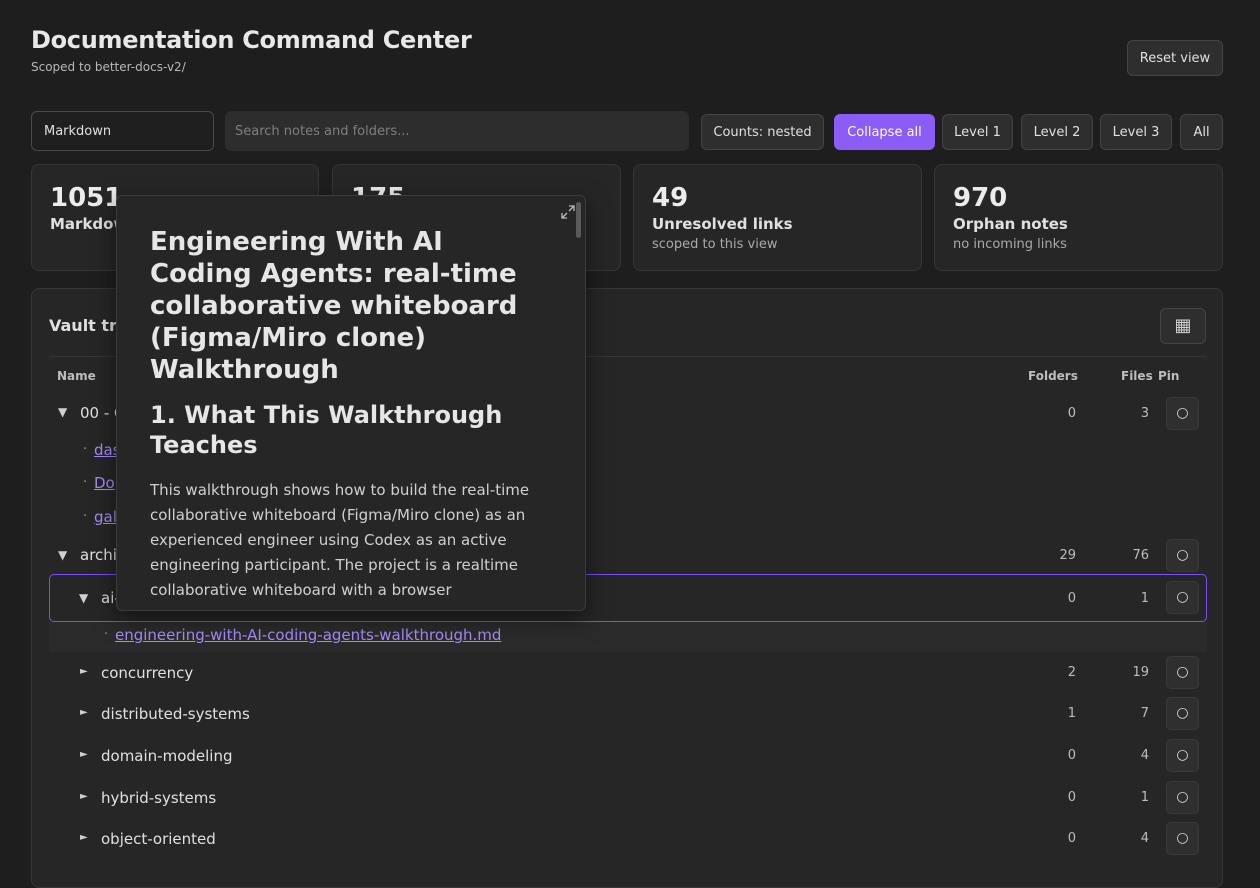  Describe the element at coordinates (1071, 672) in the screenshot. I see `folder-count: 2` at that location.